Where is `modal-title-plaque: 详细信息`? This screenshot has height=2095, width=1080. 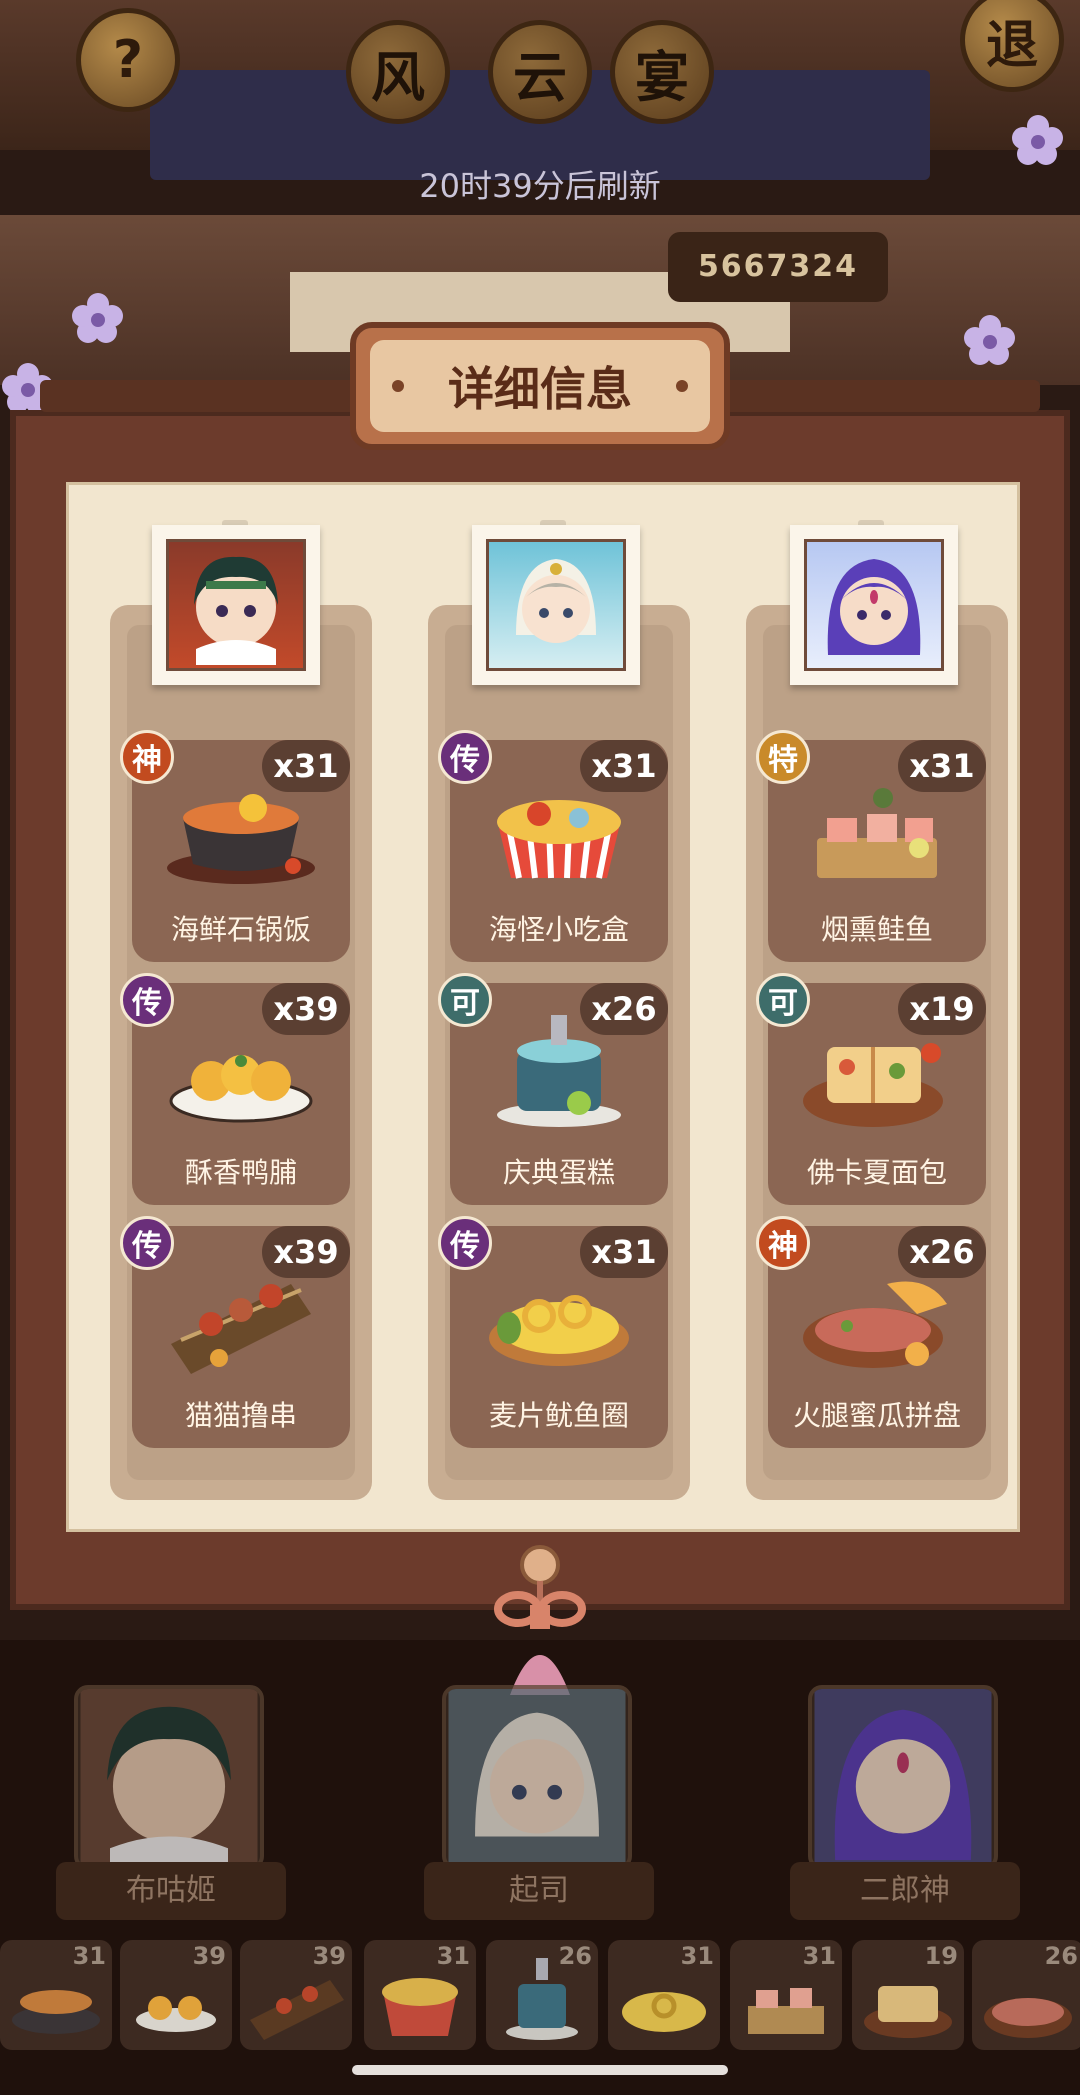 modal-title-plaque: 详细信息 is located at coordinates (540, 386).